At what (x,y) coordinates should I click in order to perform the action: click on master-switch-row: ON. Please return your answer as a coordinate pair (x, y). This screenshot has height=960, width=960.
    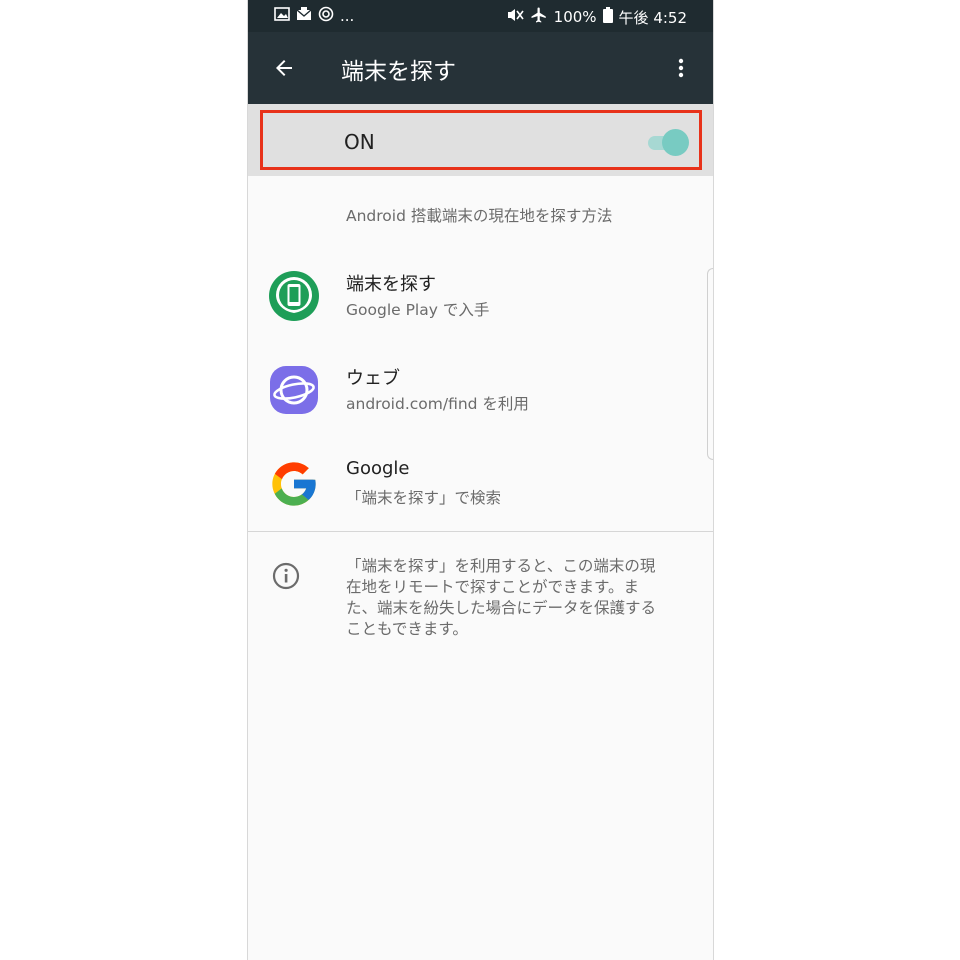
    Looking at the image, I should click on (480, 140).